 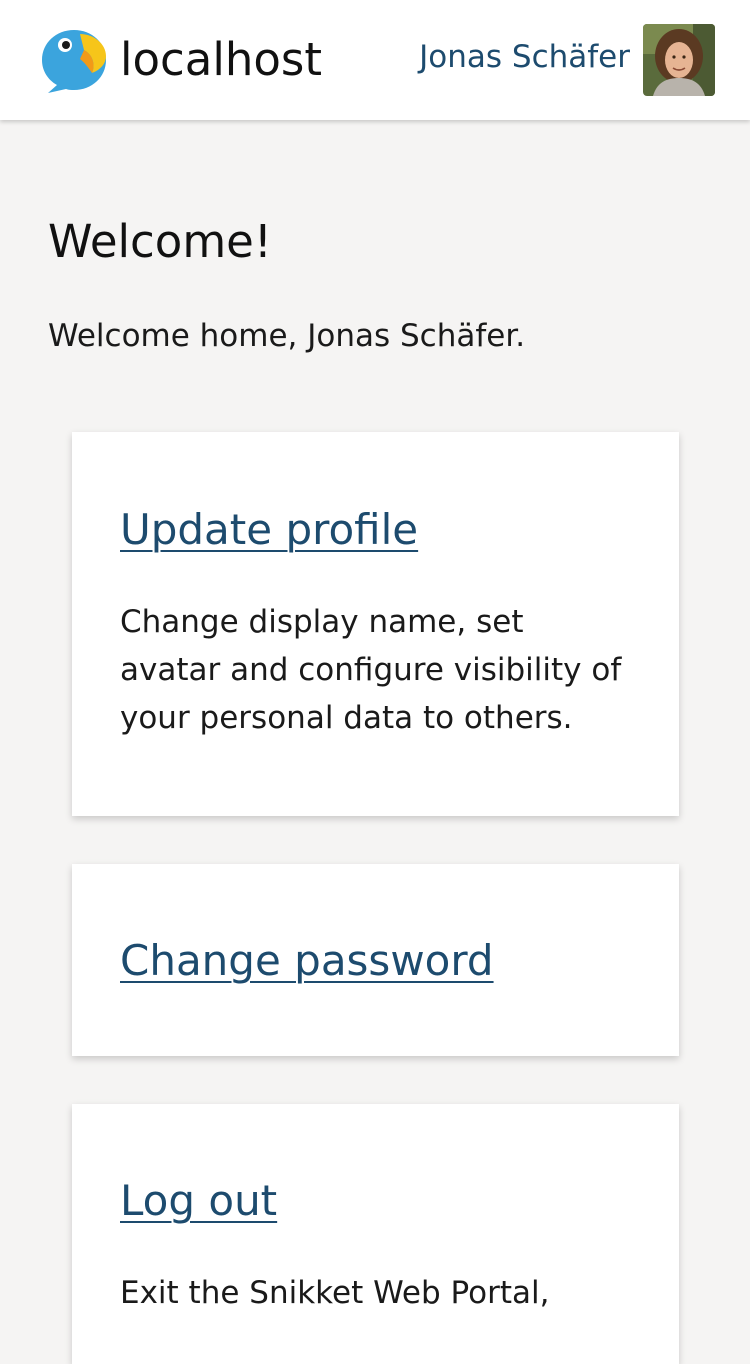 I want to click on site-name: localhost, so click(x=221, y=59).